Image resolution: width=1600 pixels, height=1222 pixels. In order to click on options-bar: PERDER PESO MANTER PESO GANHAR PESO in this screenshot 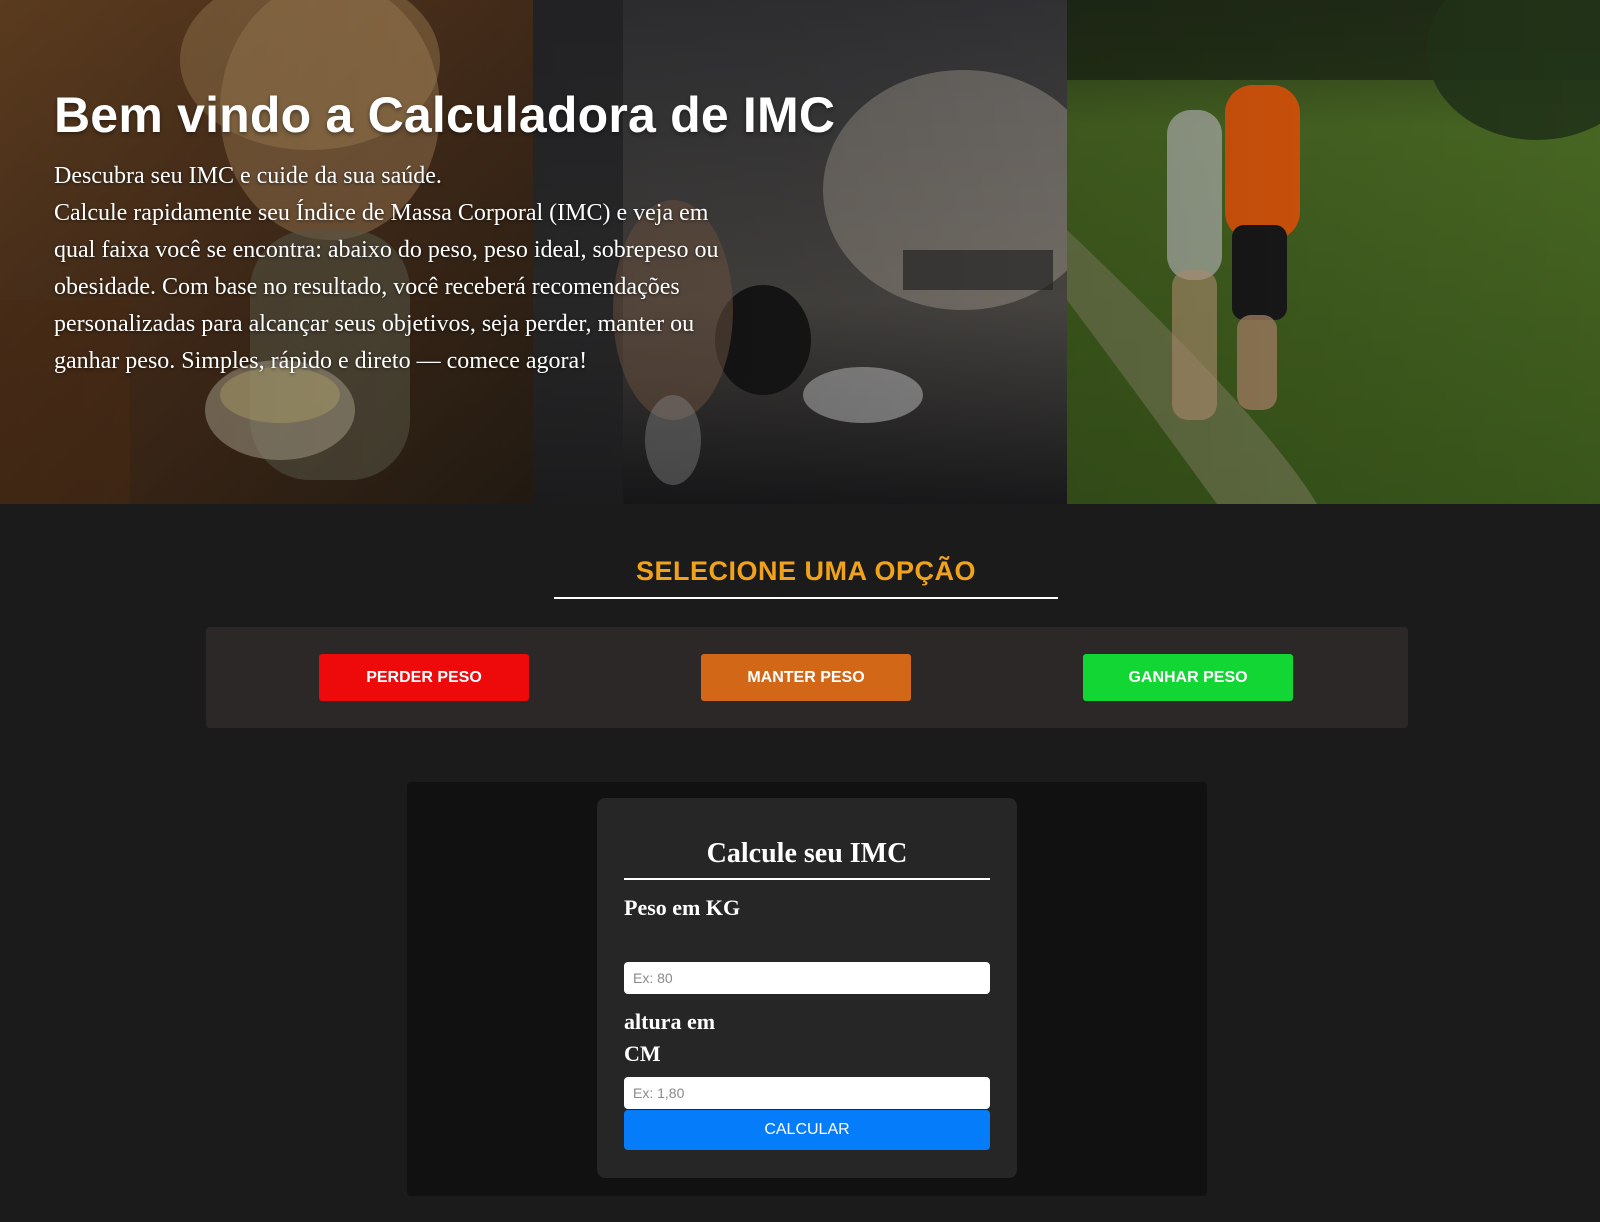, I will do `click(807, 677)`.